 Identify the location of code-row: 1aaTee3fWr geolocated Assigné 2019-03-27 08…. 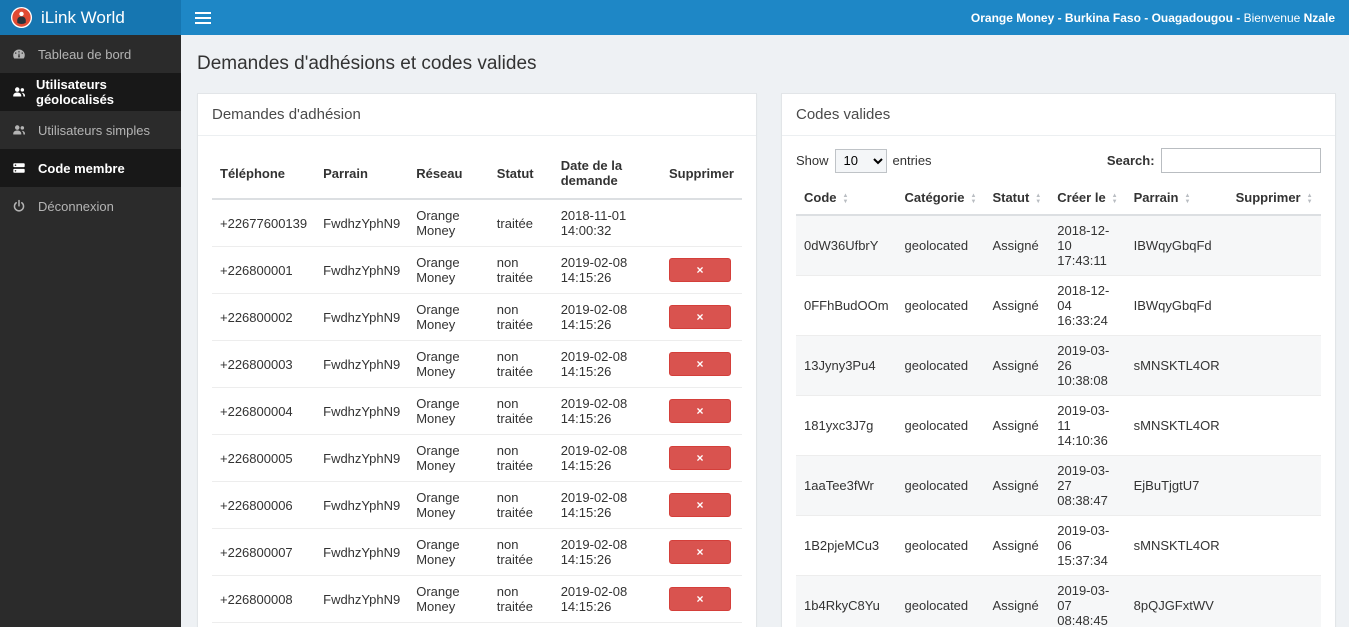
(1058, 485).